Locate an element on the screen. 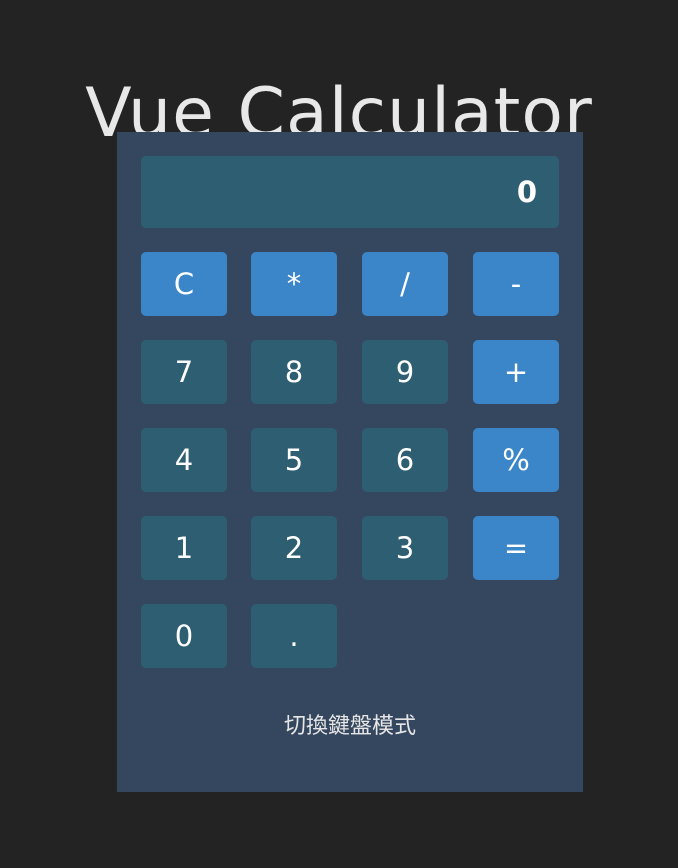 The width and height of the screenshot is (678, 868). divide-button: / is located at coordinates (405, 284).